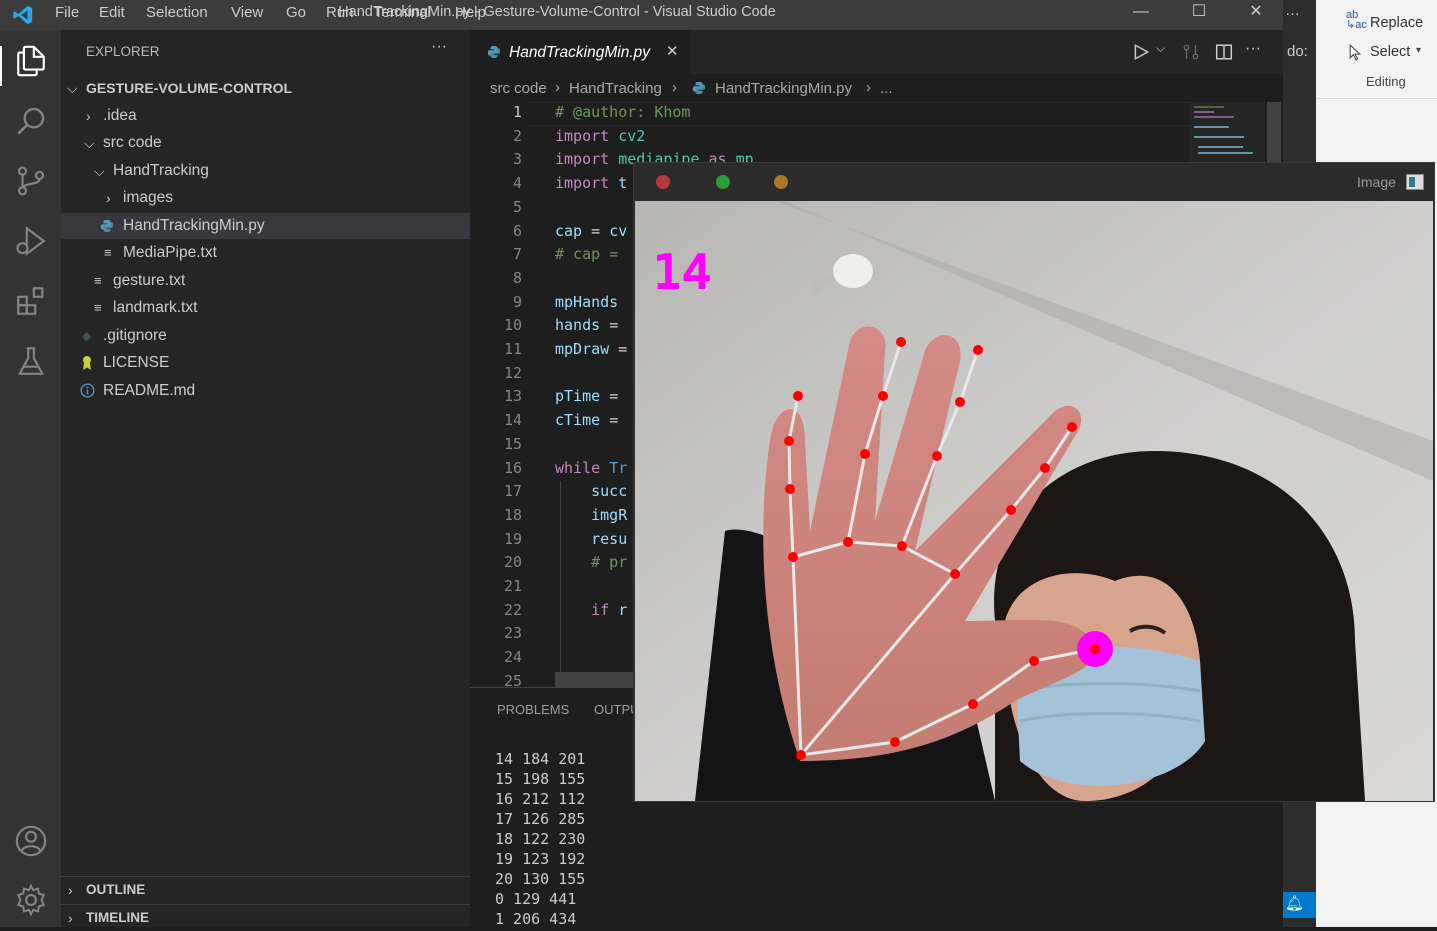 The width and height of the screenshot is (1437, 931). I want to click on line-number: 10, so click(512, 325).